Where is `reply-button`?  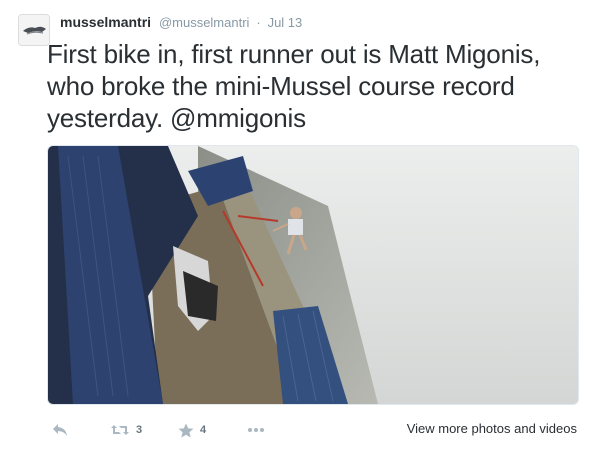 reply-button is located at coordinates (60, 430).